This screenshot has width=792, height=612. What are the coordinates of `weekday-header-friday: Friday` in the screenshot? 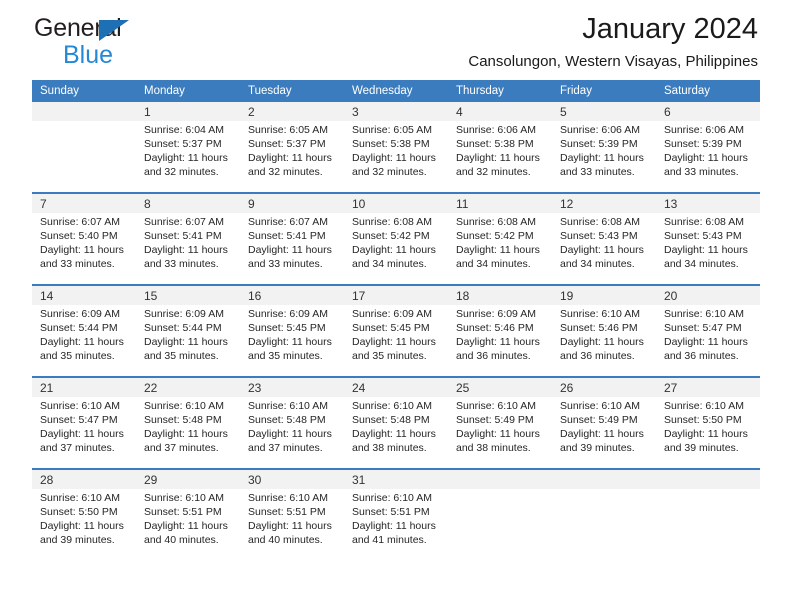 It's located at (604, 91).